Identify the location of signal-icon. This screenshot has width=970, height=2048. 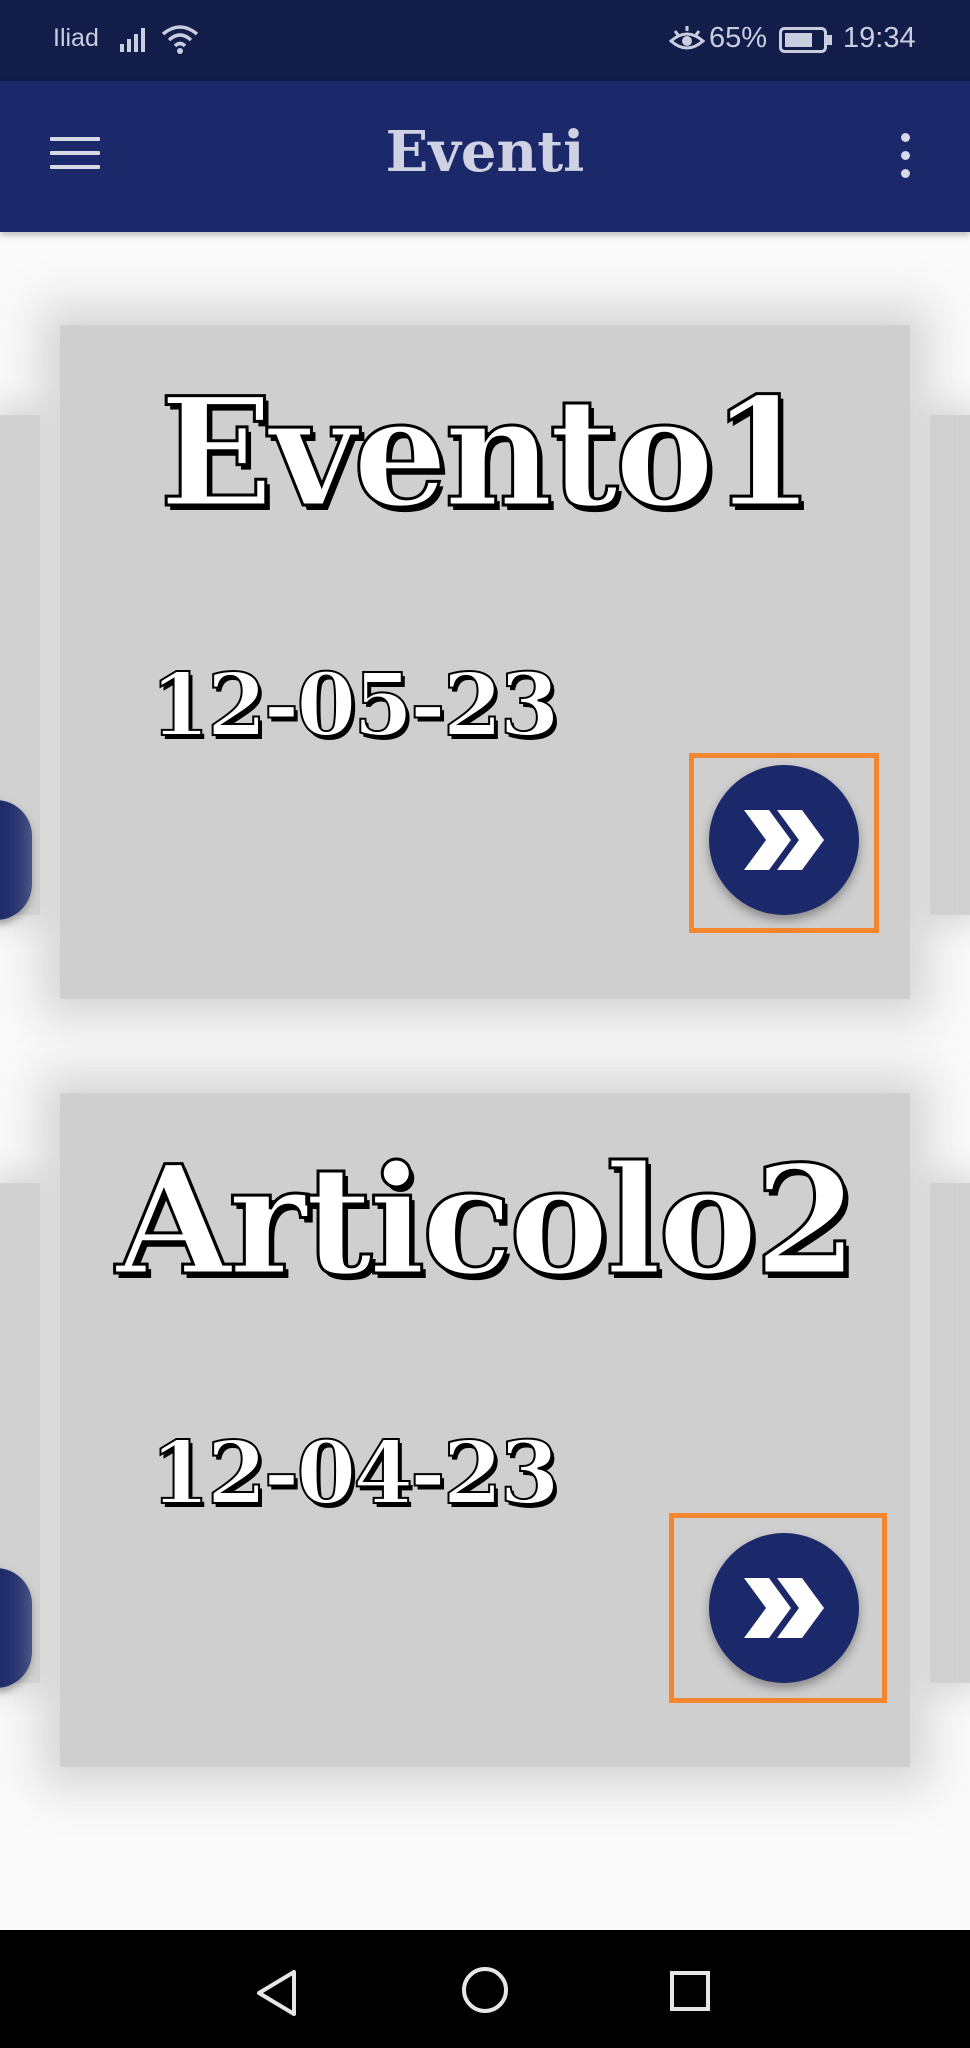
(135, 41).